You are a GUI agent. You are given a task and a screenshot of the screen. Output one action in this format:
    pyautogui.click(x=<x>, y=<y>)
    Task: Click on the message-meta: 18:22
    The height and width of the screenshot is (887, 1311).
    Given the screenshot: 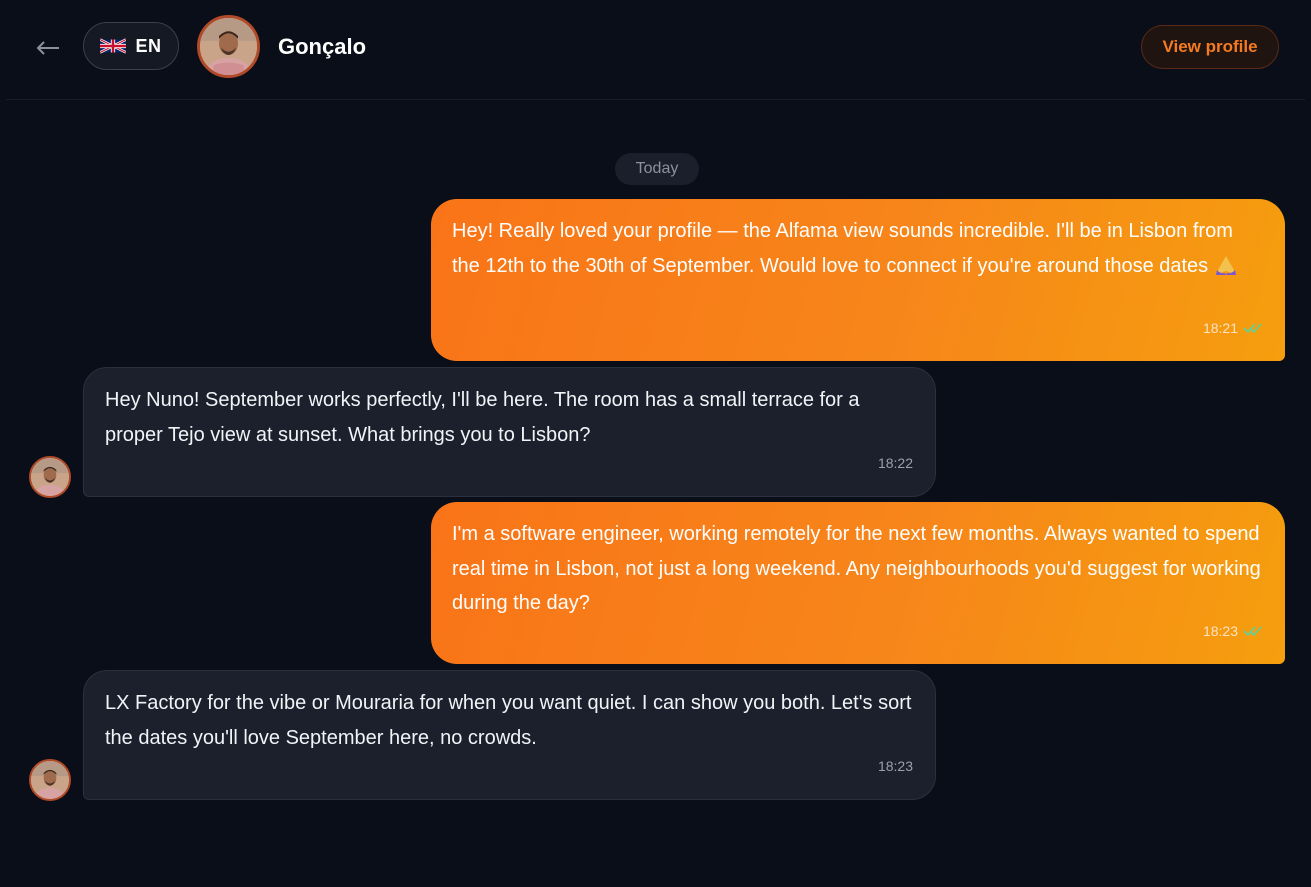 What is the action you would take?
    pyautogui.click(x=895, y=463)
    